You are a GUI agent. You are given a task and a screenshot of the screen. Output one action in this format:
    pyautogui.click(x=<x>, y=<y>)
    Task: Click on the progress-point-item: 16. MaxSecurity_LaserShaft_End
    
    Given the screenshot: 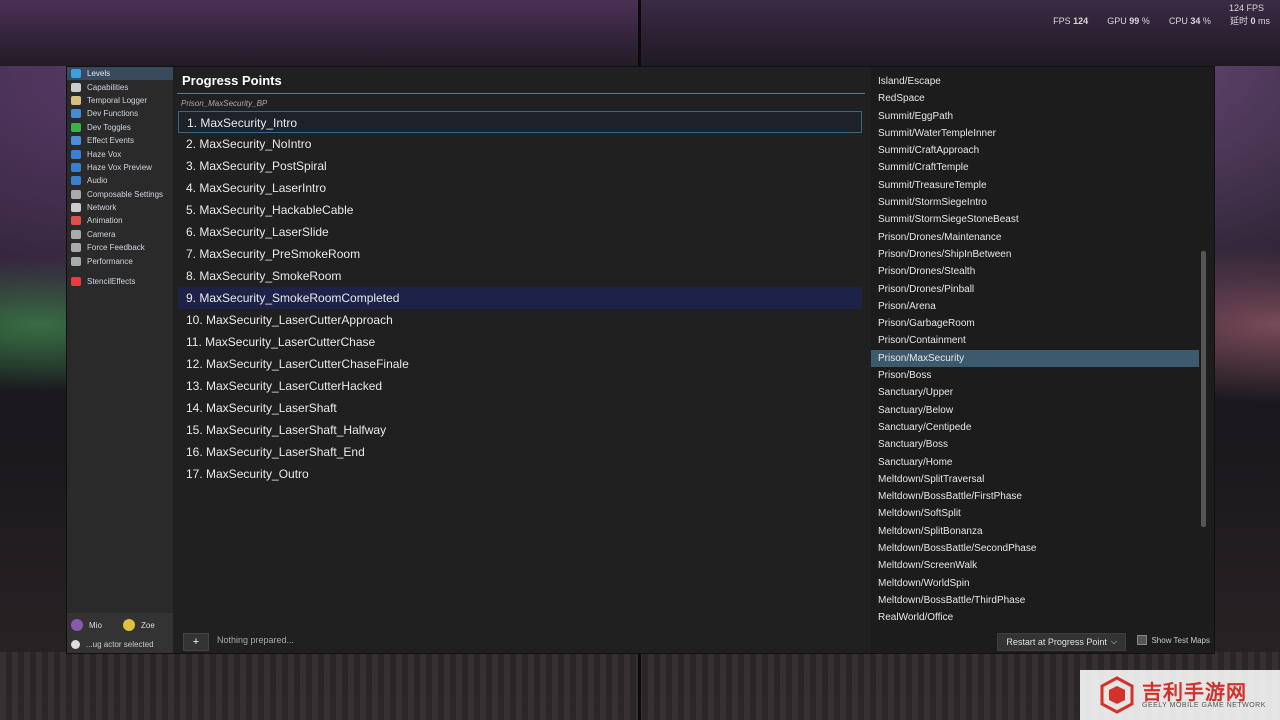 What is the action you would take?
    pyautogui.click(x=520, y=452)
    